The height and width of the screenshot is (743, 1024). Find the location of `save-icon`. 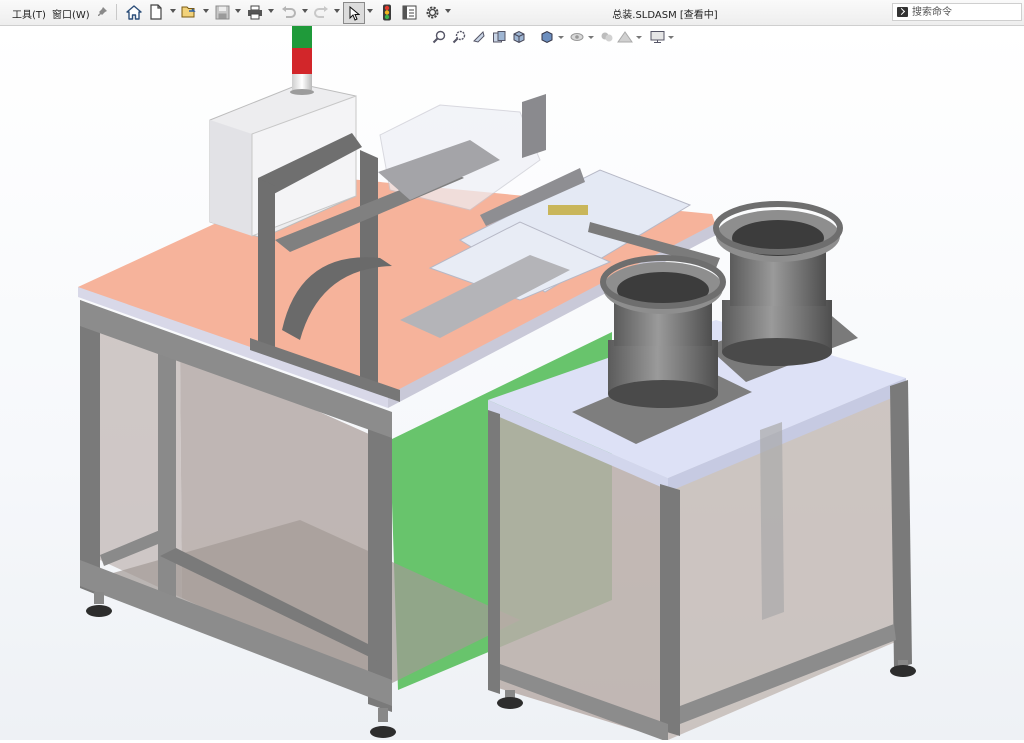

save-icon is located at coordinates (222, 12).